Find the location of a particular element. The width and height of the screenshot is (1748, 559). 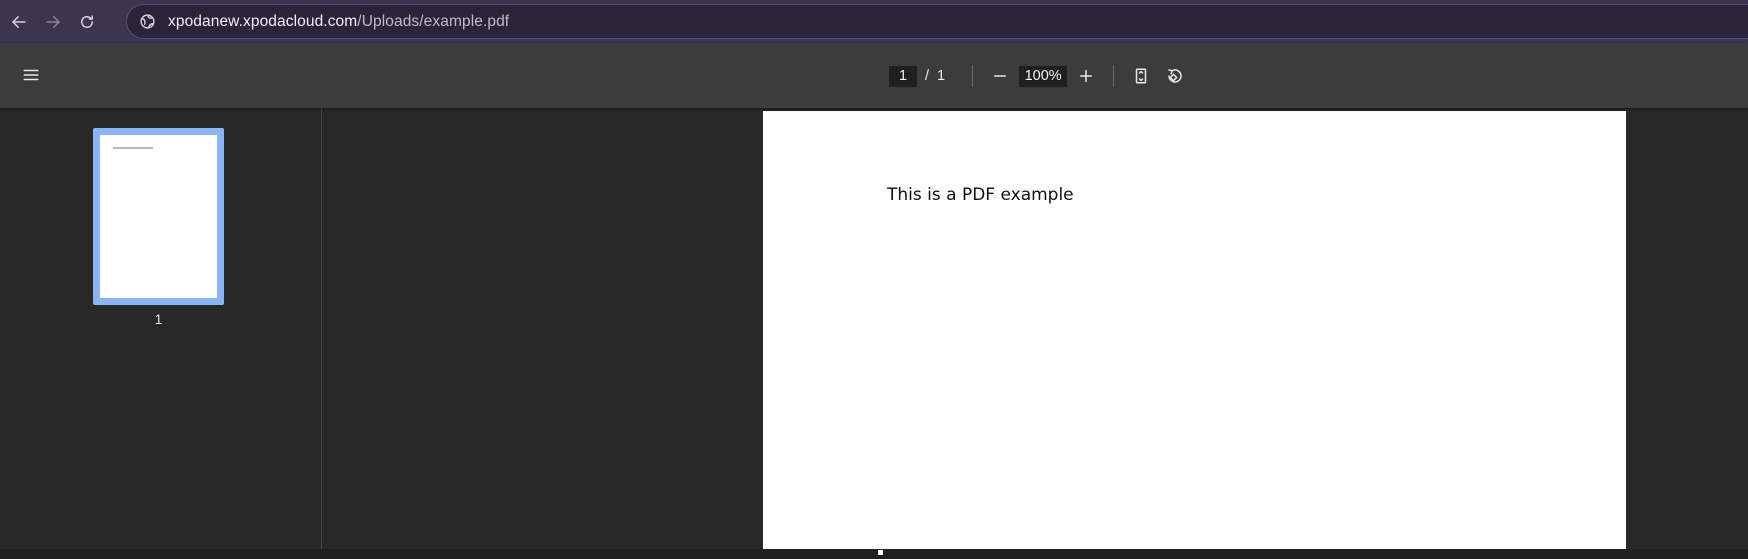

back-button is located at coordinates (19, 22).